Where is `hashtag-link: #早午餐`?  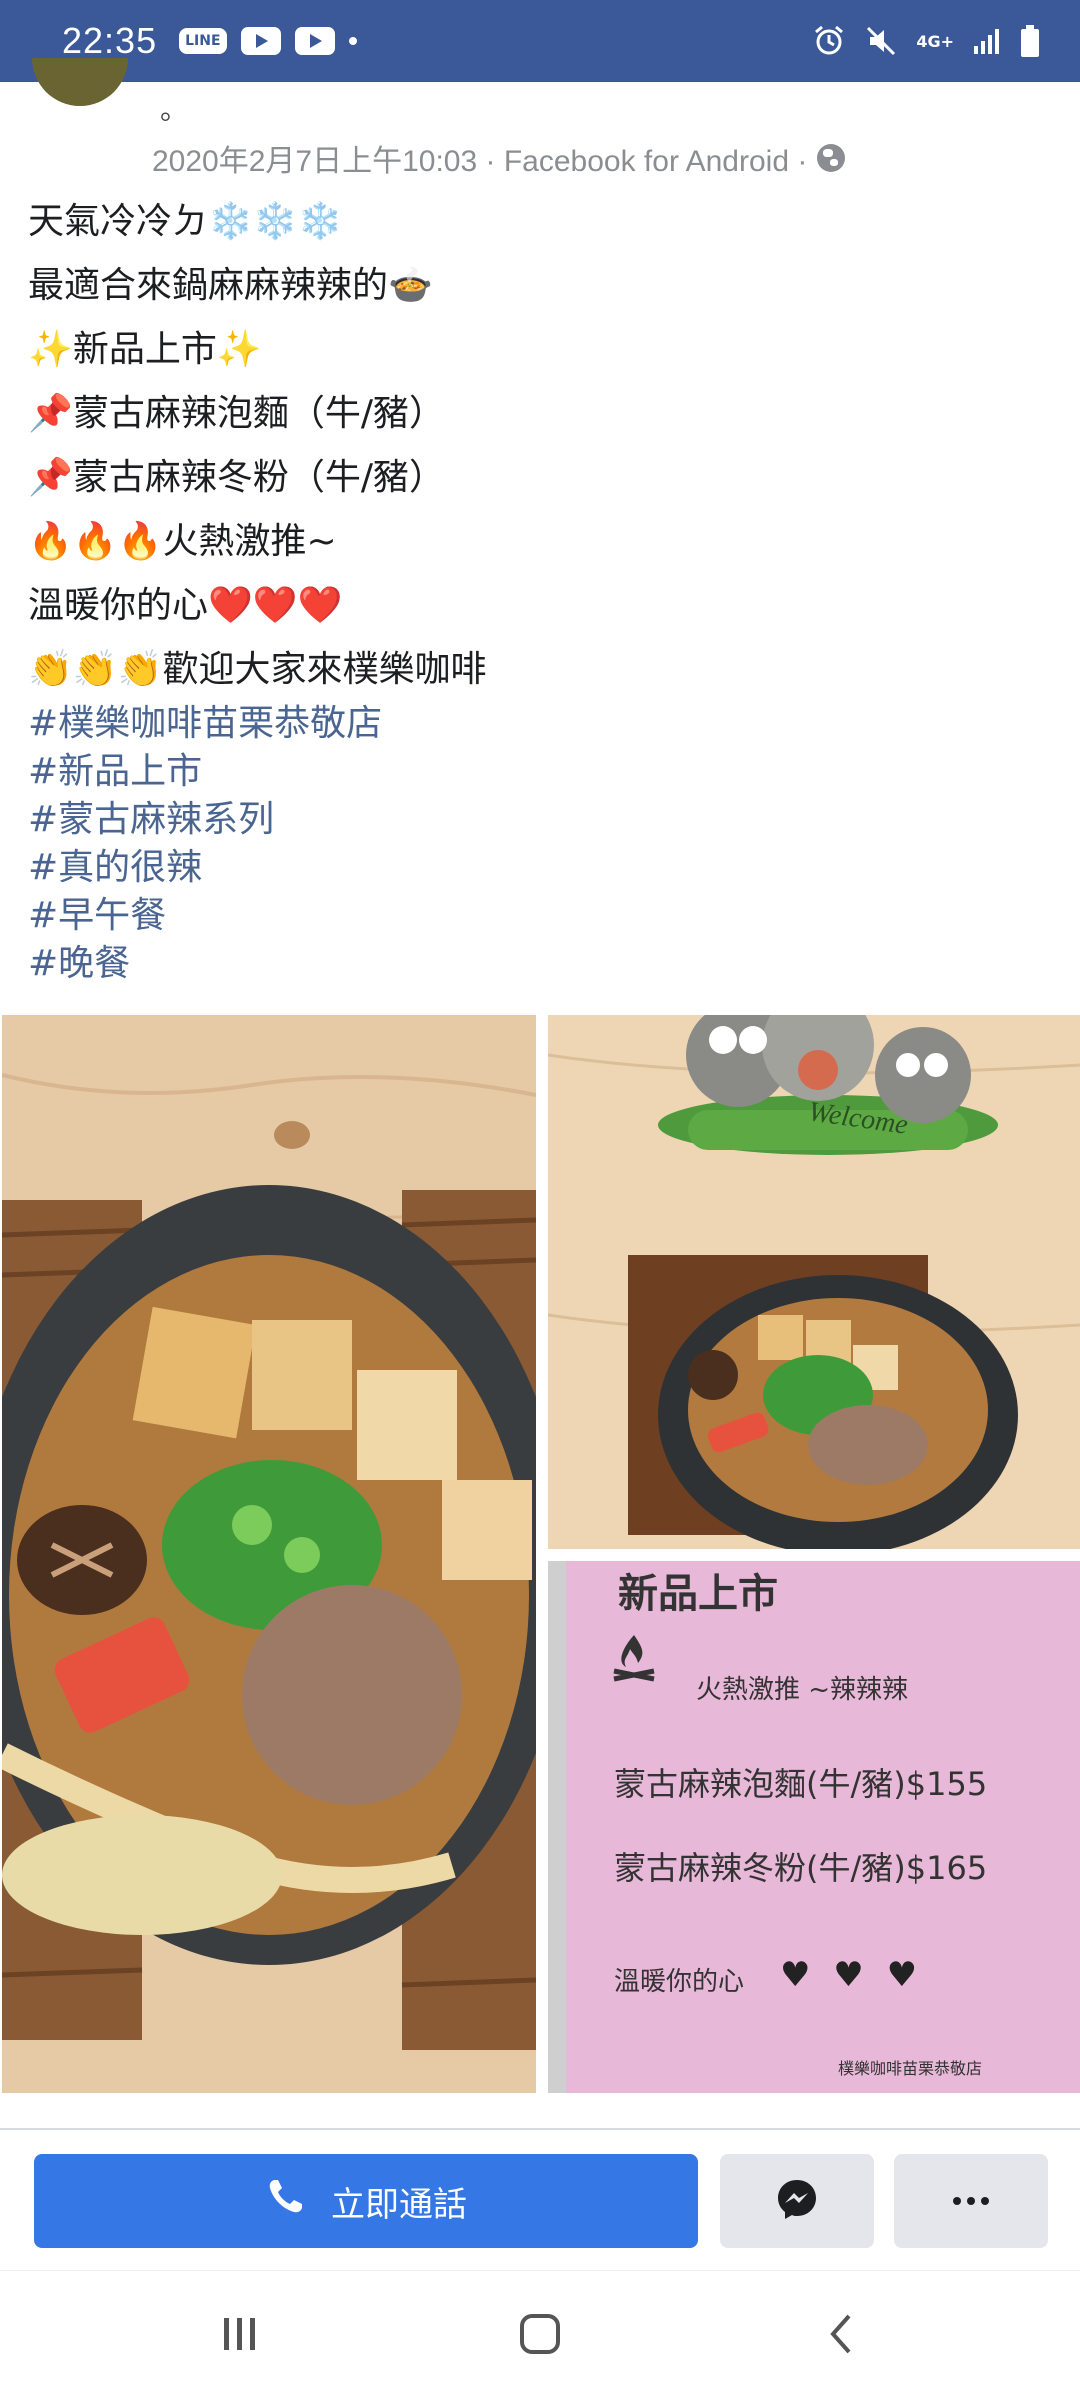
hashtag-link: #早午餐 is located at coordinates (205, 916).